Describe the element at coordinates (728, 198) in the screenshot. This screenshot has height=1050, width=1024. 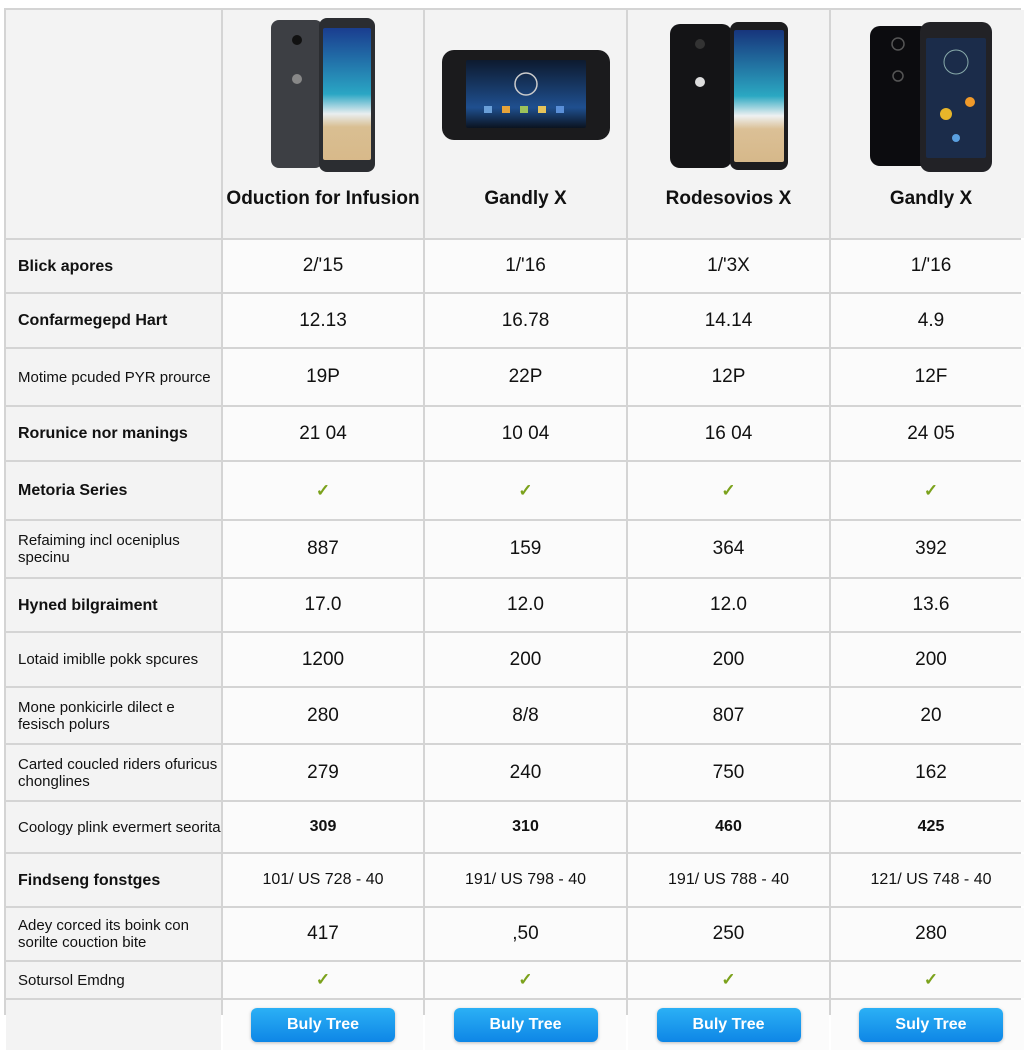
I see `product-name: Rodesovios X` at that location.